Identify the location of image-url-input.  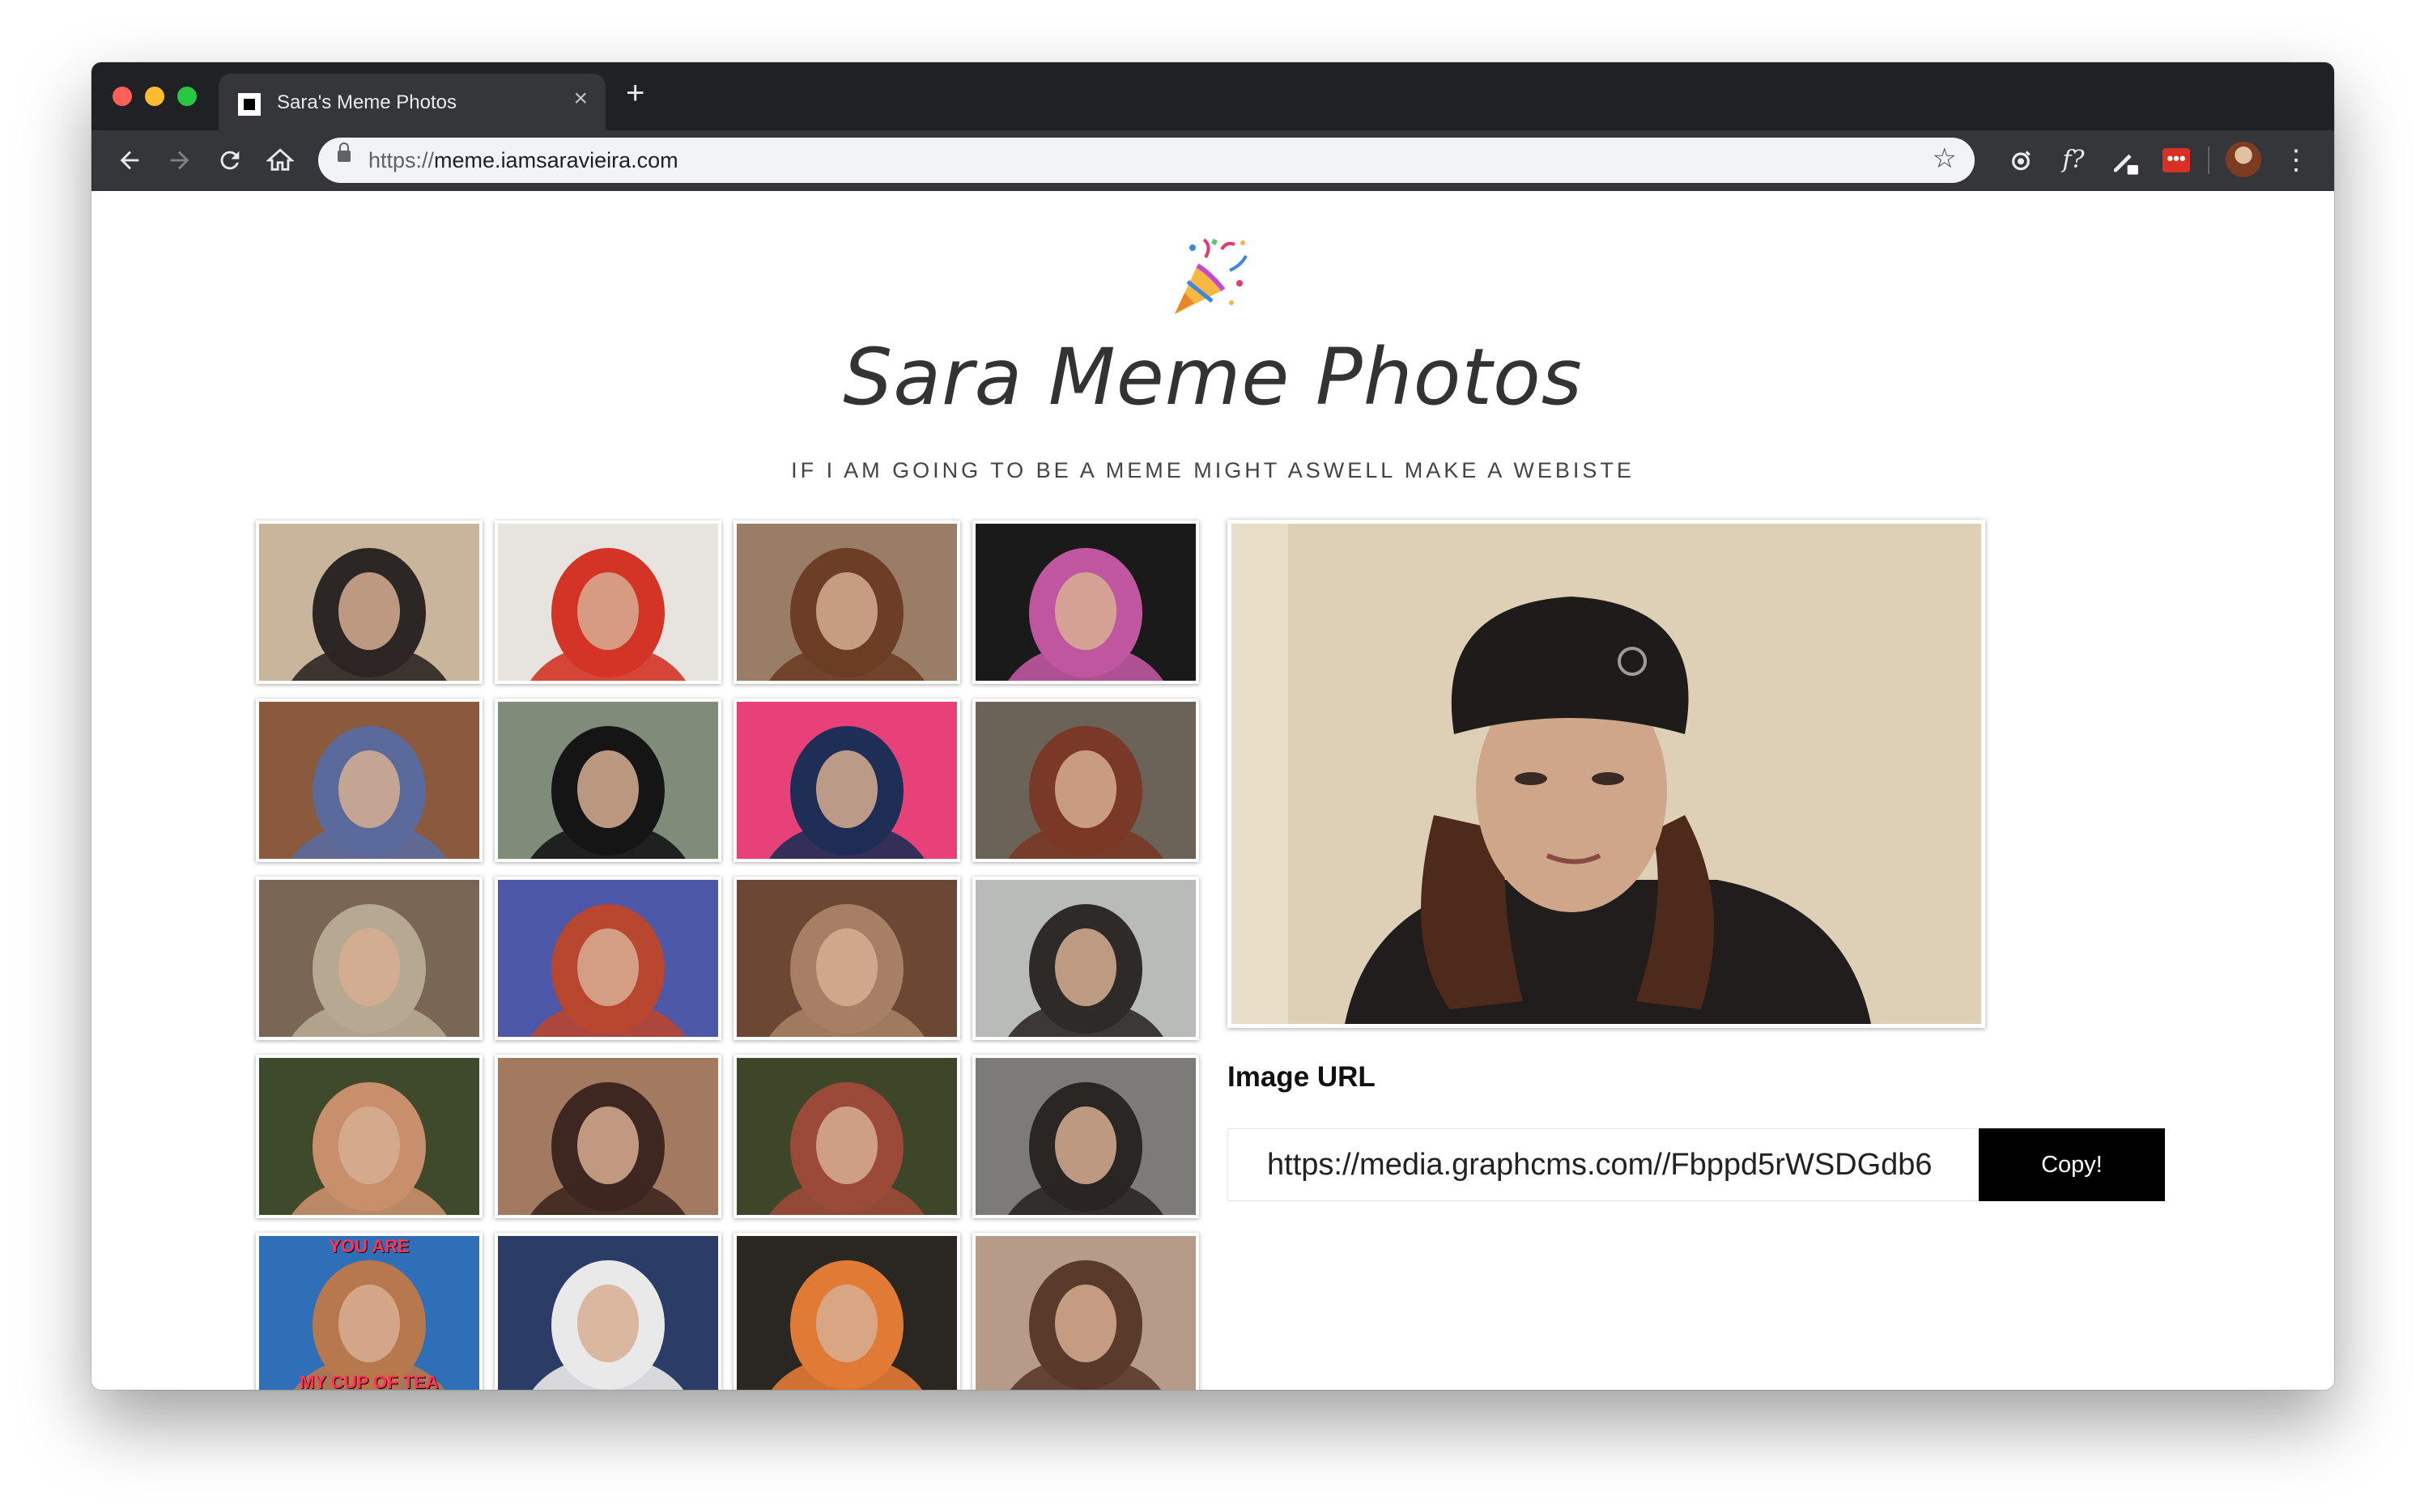
(1603, 1164).